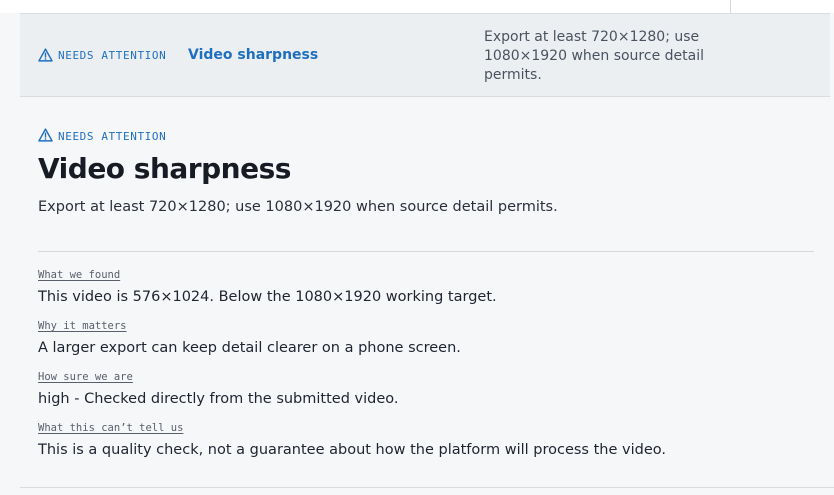 This screenshot has width=834, height=495. What do you see at coordinates (79, 275) in the screenshot?
I see `fact-label: What we found` at bounding box center [79, 275].